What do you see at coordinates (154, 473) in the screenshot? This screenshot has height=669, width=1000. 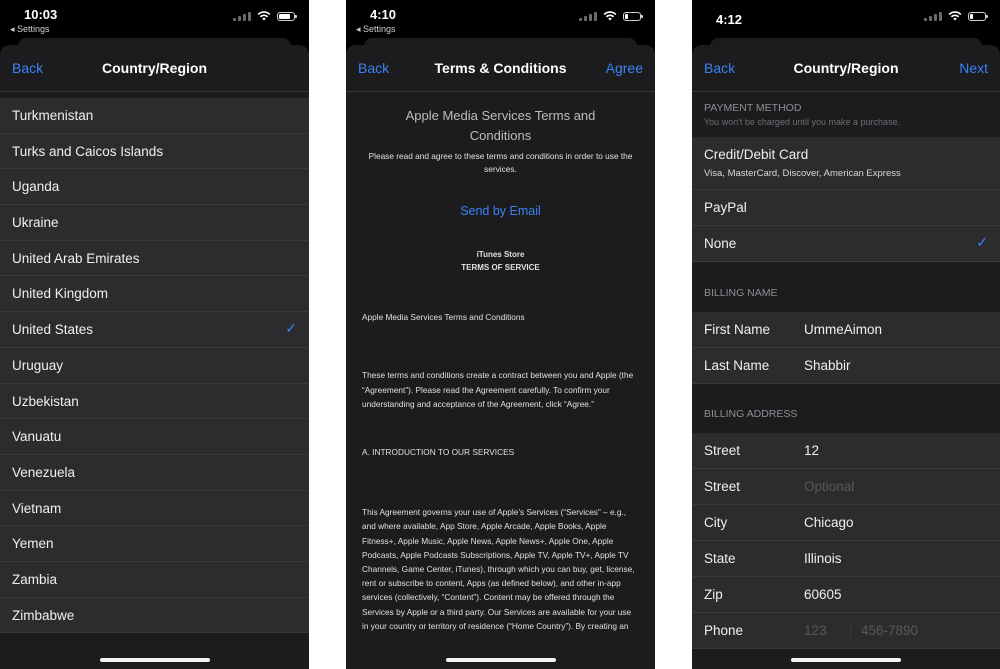 I see `country-row: Venezuela` at bounding box center [154, 473].